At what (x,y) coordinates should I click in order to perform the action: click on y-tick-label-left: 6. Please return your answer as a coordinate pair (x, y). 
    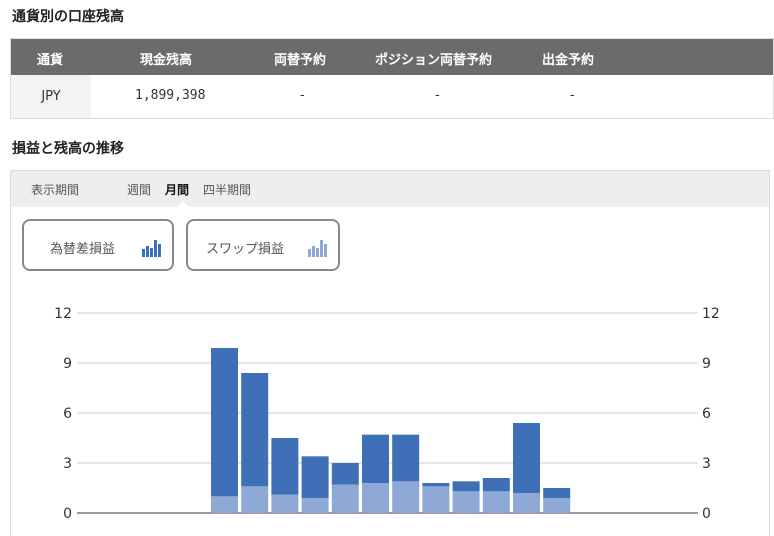
    Looking at the image, I should click on (67, 414).